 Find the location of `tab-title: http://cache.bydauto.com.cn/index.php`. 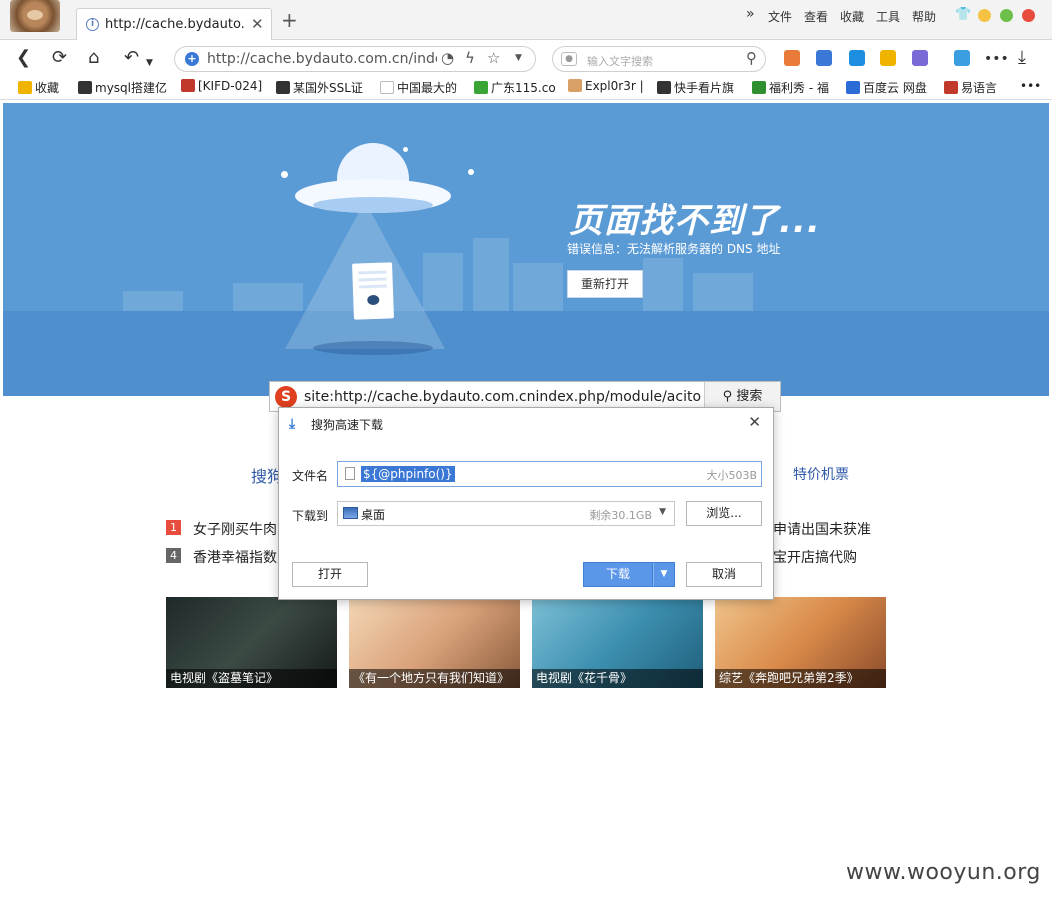

tab-title: http://cache.bydauto.com.cn/index.php is located at coordinates (175, 24).